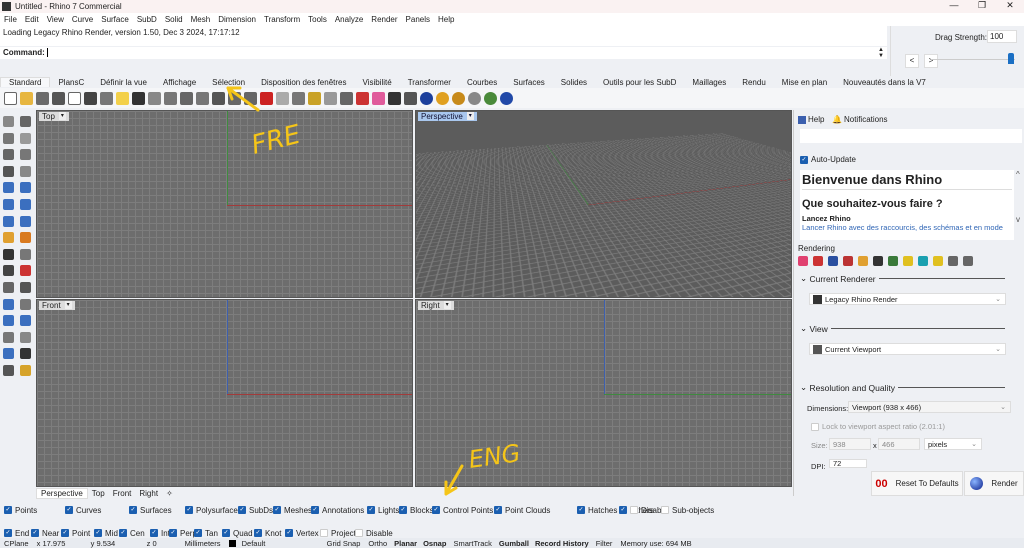 The height and width of the screenshot is (548, 1024). I want to click on menu-dimension: Dimension, so click(237, 19).